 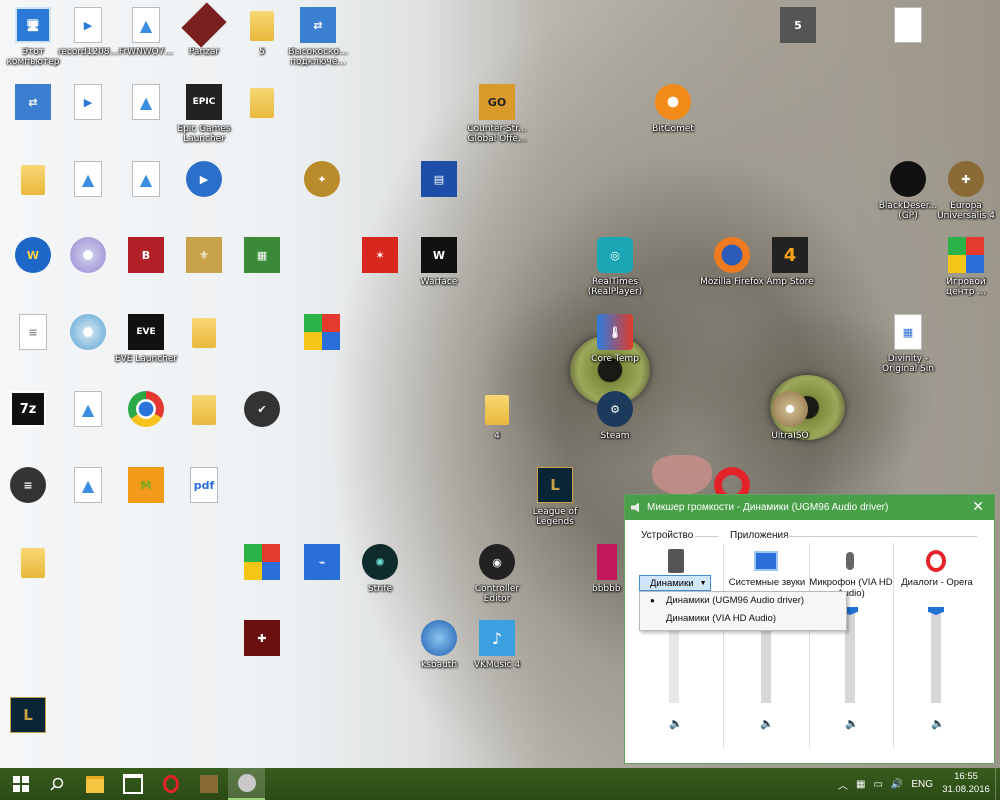 What do you see at coordinates (615, 269) in the screenshot?
I see `desktop-icon: ◎ RealTimes (RealPlayer)` at bounding box center [615, 269].